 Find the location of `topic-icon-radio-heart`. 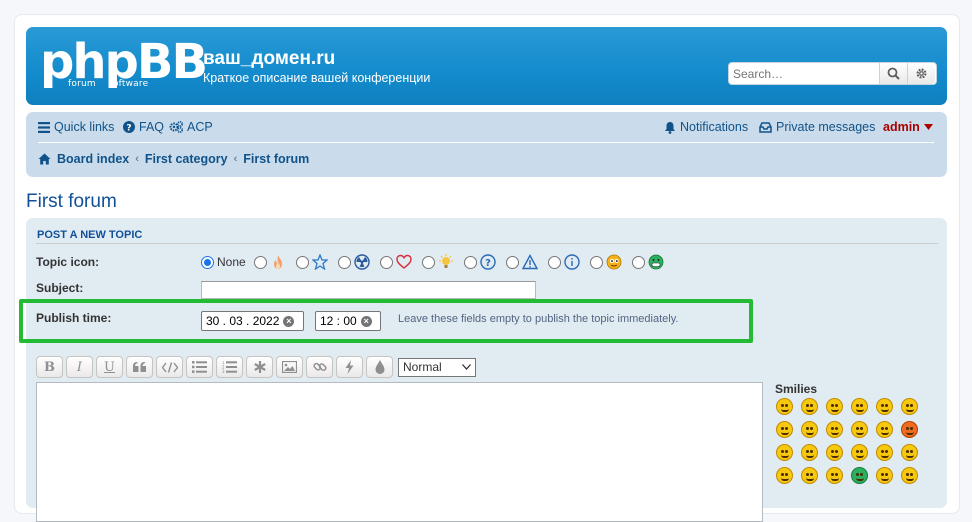

topic-icon-radio-heart is located at coordinates (386, 262).